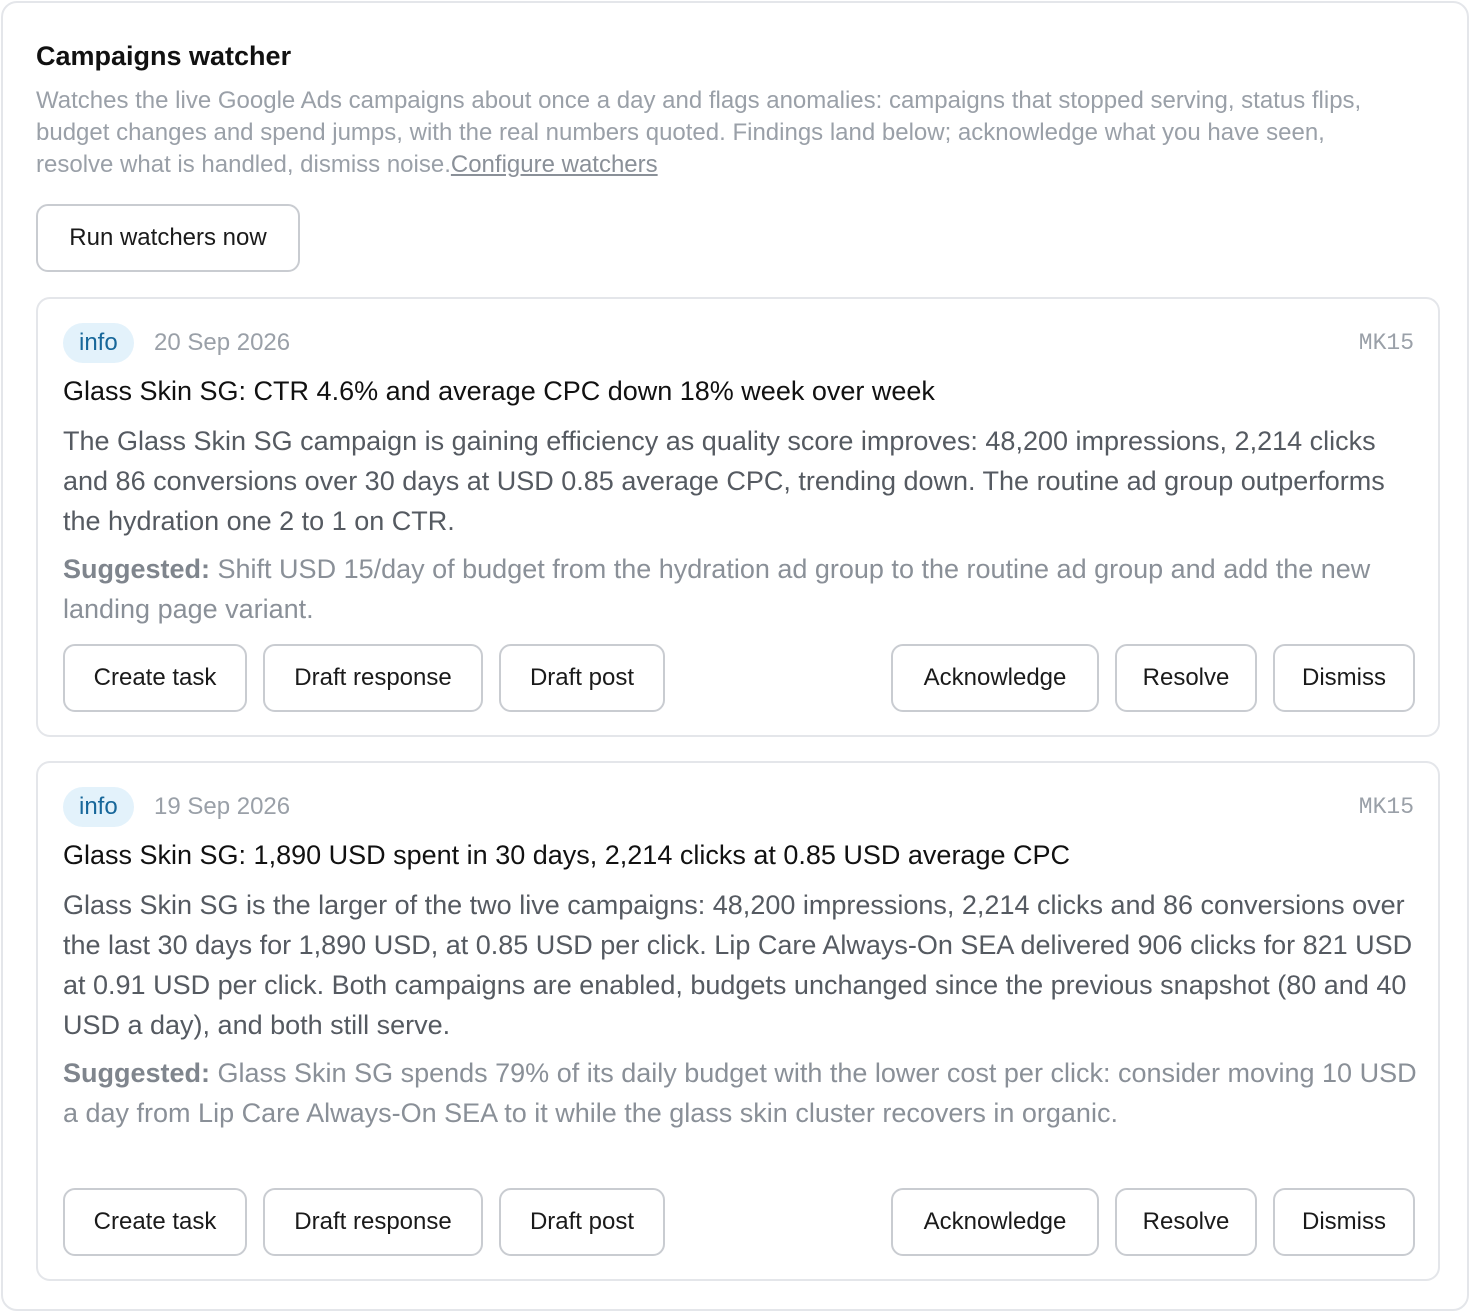  I want to click on finding-date: 19 Sep 2026, so click(222, 806).